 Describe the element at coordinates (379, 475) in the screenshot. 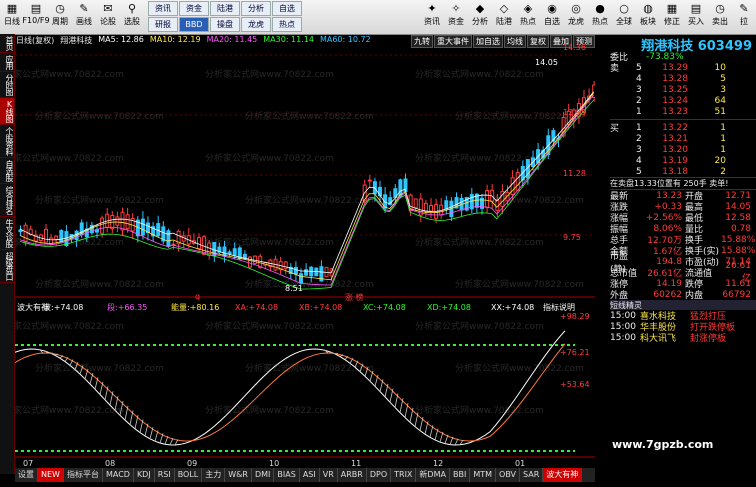

I see `indicator-tab: DPO` at that location.